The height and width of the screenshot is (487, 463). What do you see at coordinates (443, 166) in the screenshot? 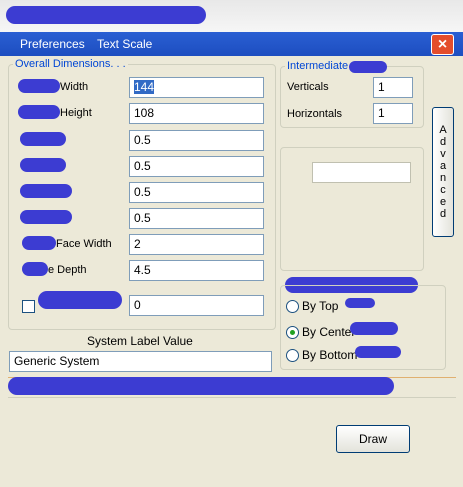
I see `advanced-letter: a` at bounding box center [443, 166].